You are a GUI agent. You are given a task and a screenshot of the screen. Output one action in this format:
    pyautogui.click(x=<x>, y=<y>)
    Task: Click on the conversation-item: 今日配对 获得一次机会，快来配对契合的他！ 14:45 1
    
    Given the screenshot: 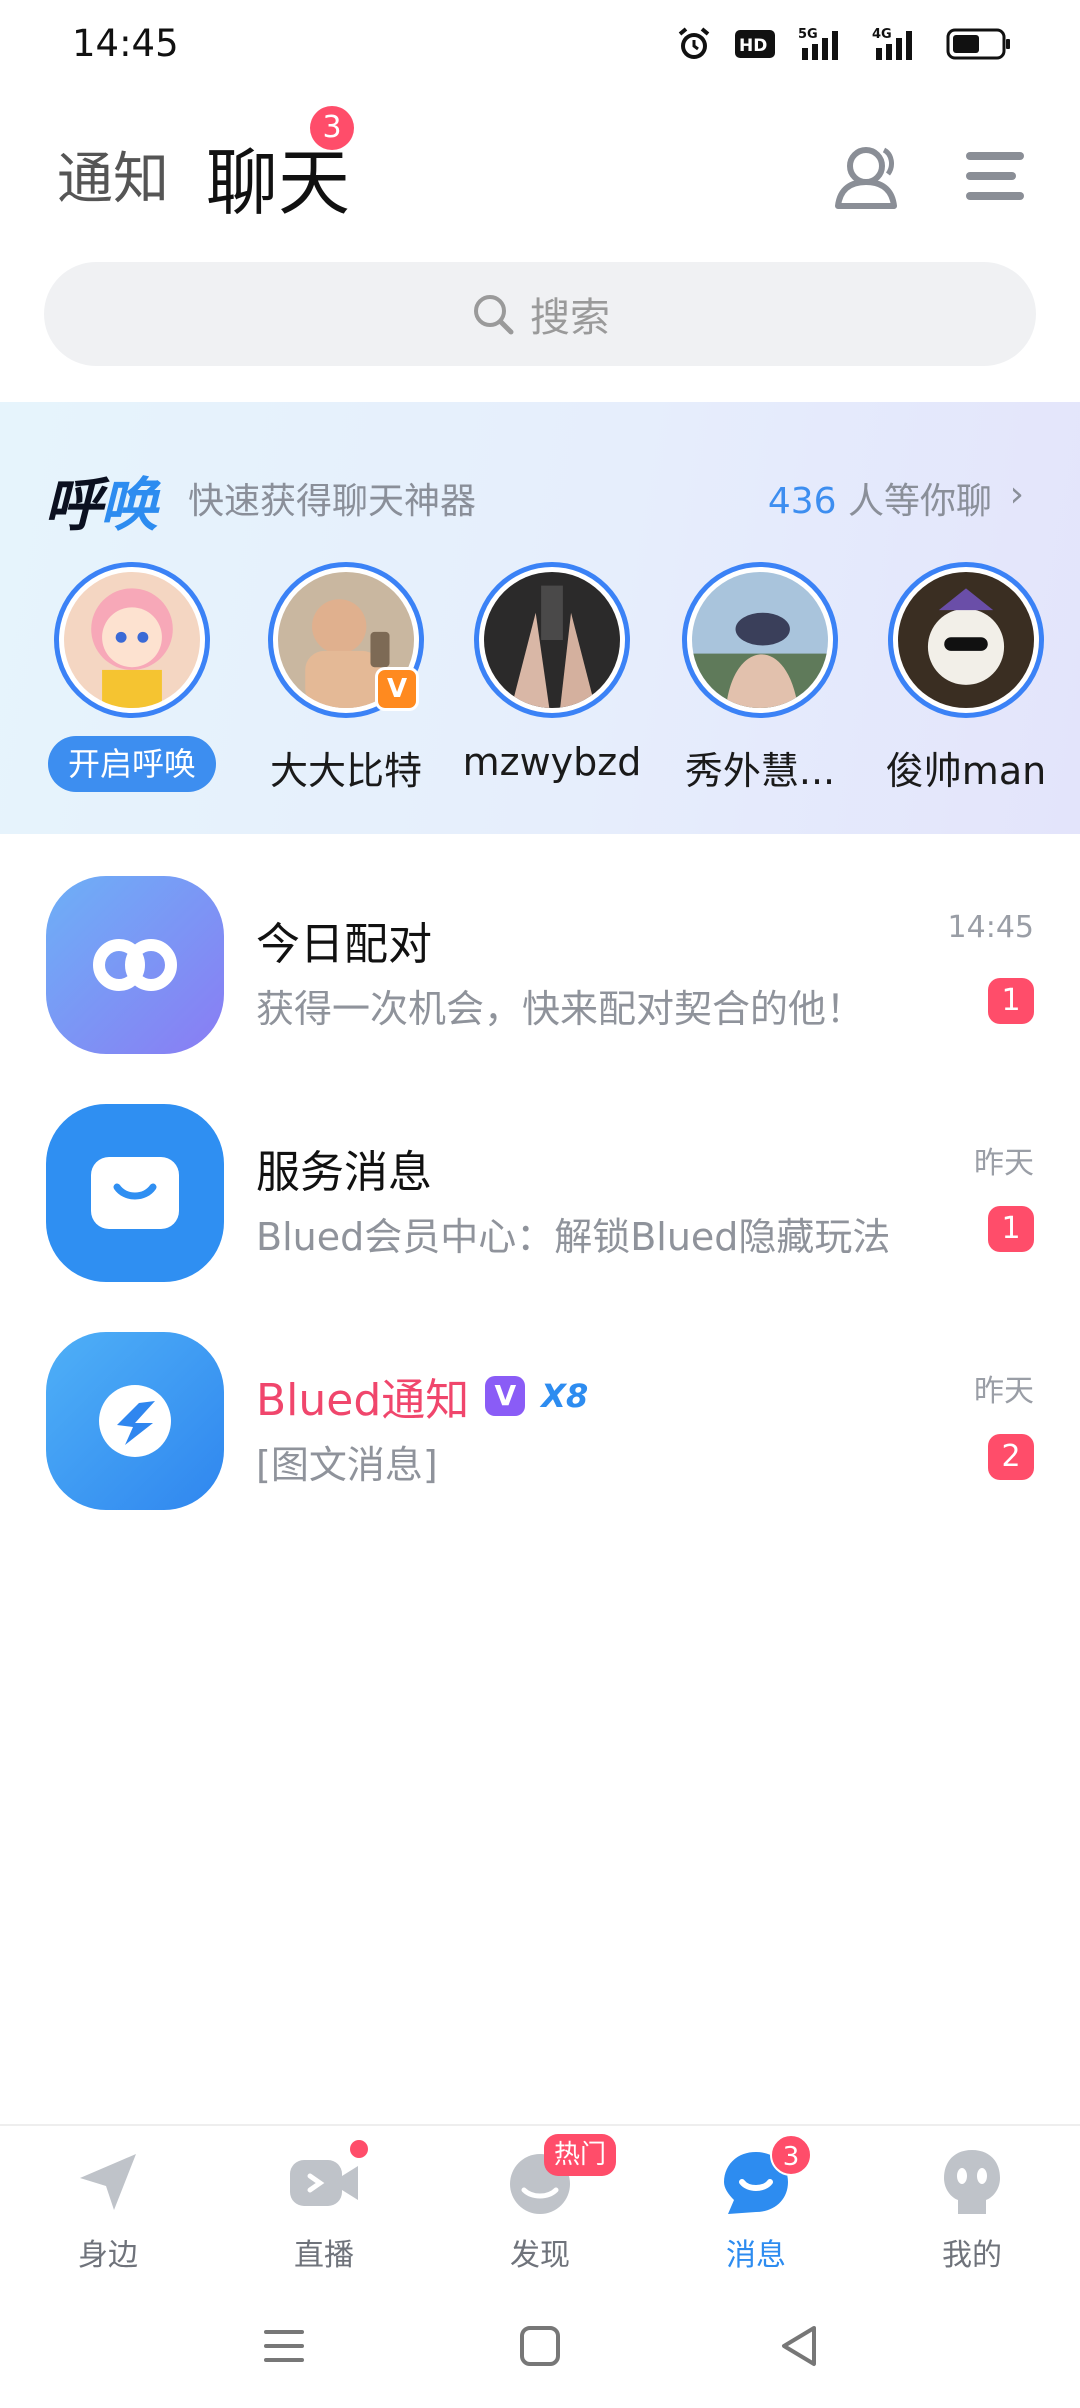 What is the action you would take?
    pyautogui.click(x=540, y=980)
    